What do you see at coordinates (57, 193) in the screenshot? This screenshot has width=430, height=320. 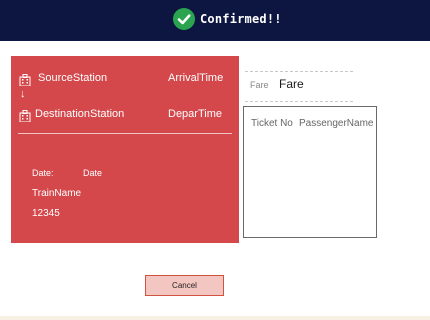 I see `train-name: TrainName` at bounding box center [57, 193].